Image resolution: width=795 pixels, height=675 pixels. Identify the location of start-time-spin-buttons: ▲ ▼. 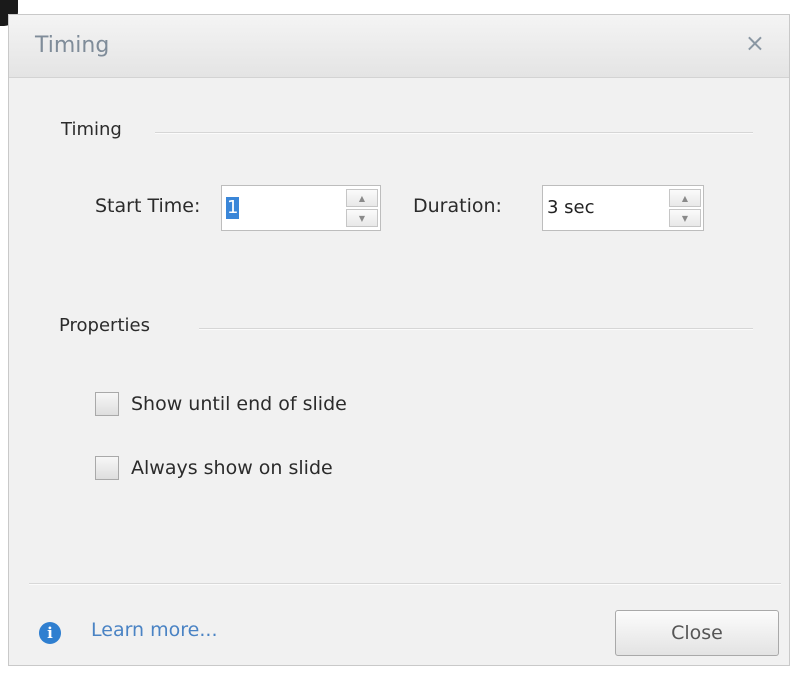
(362, 208).